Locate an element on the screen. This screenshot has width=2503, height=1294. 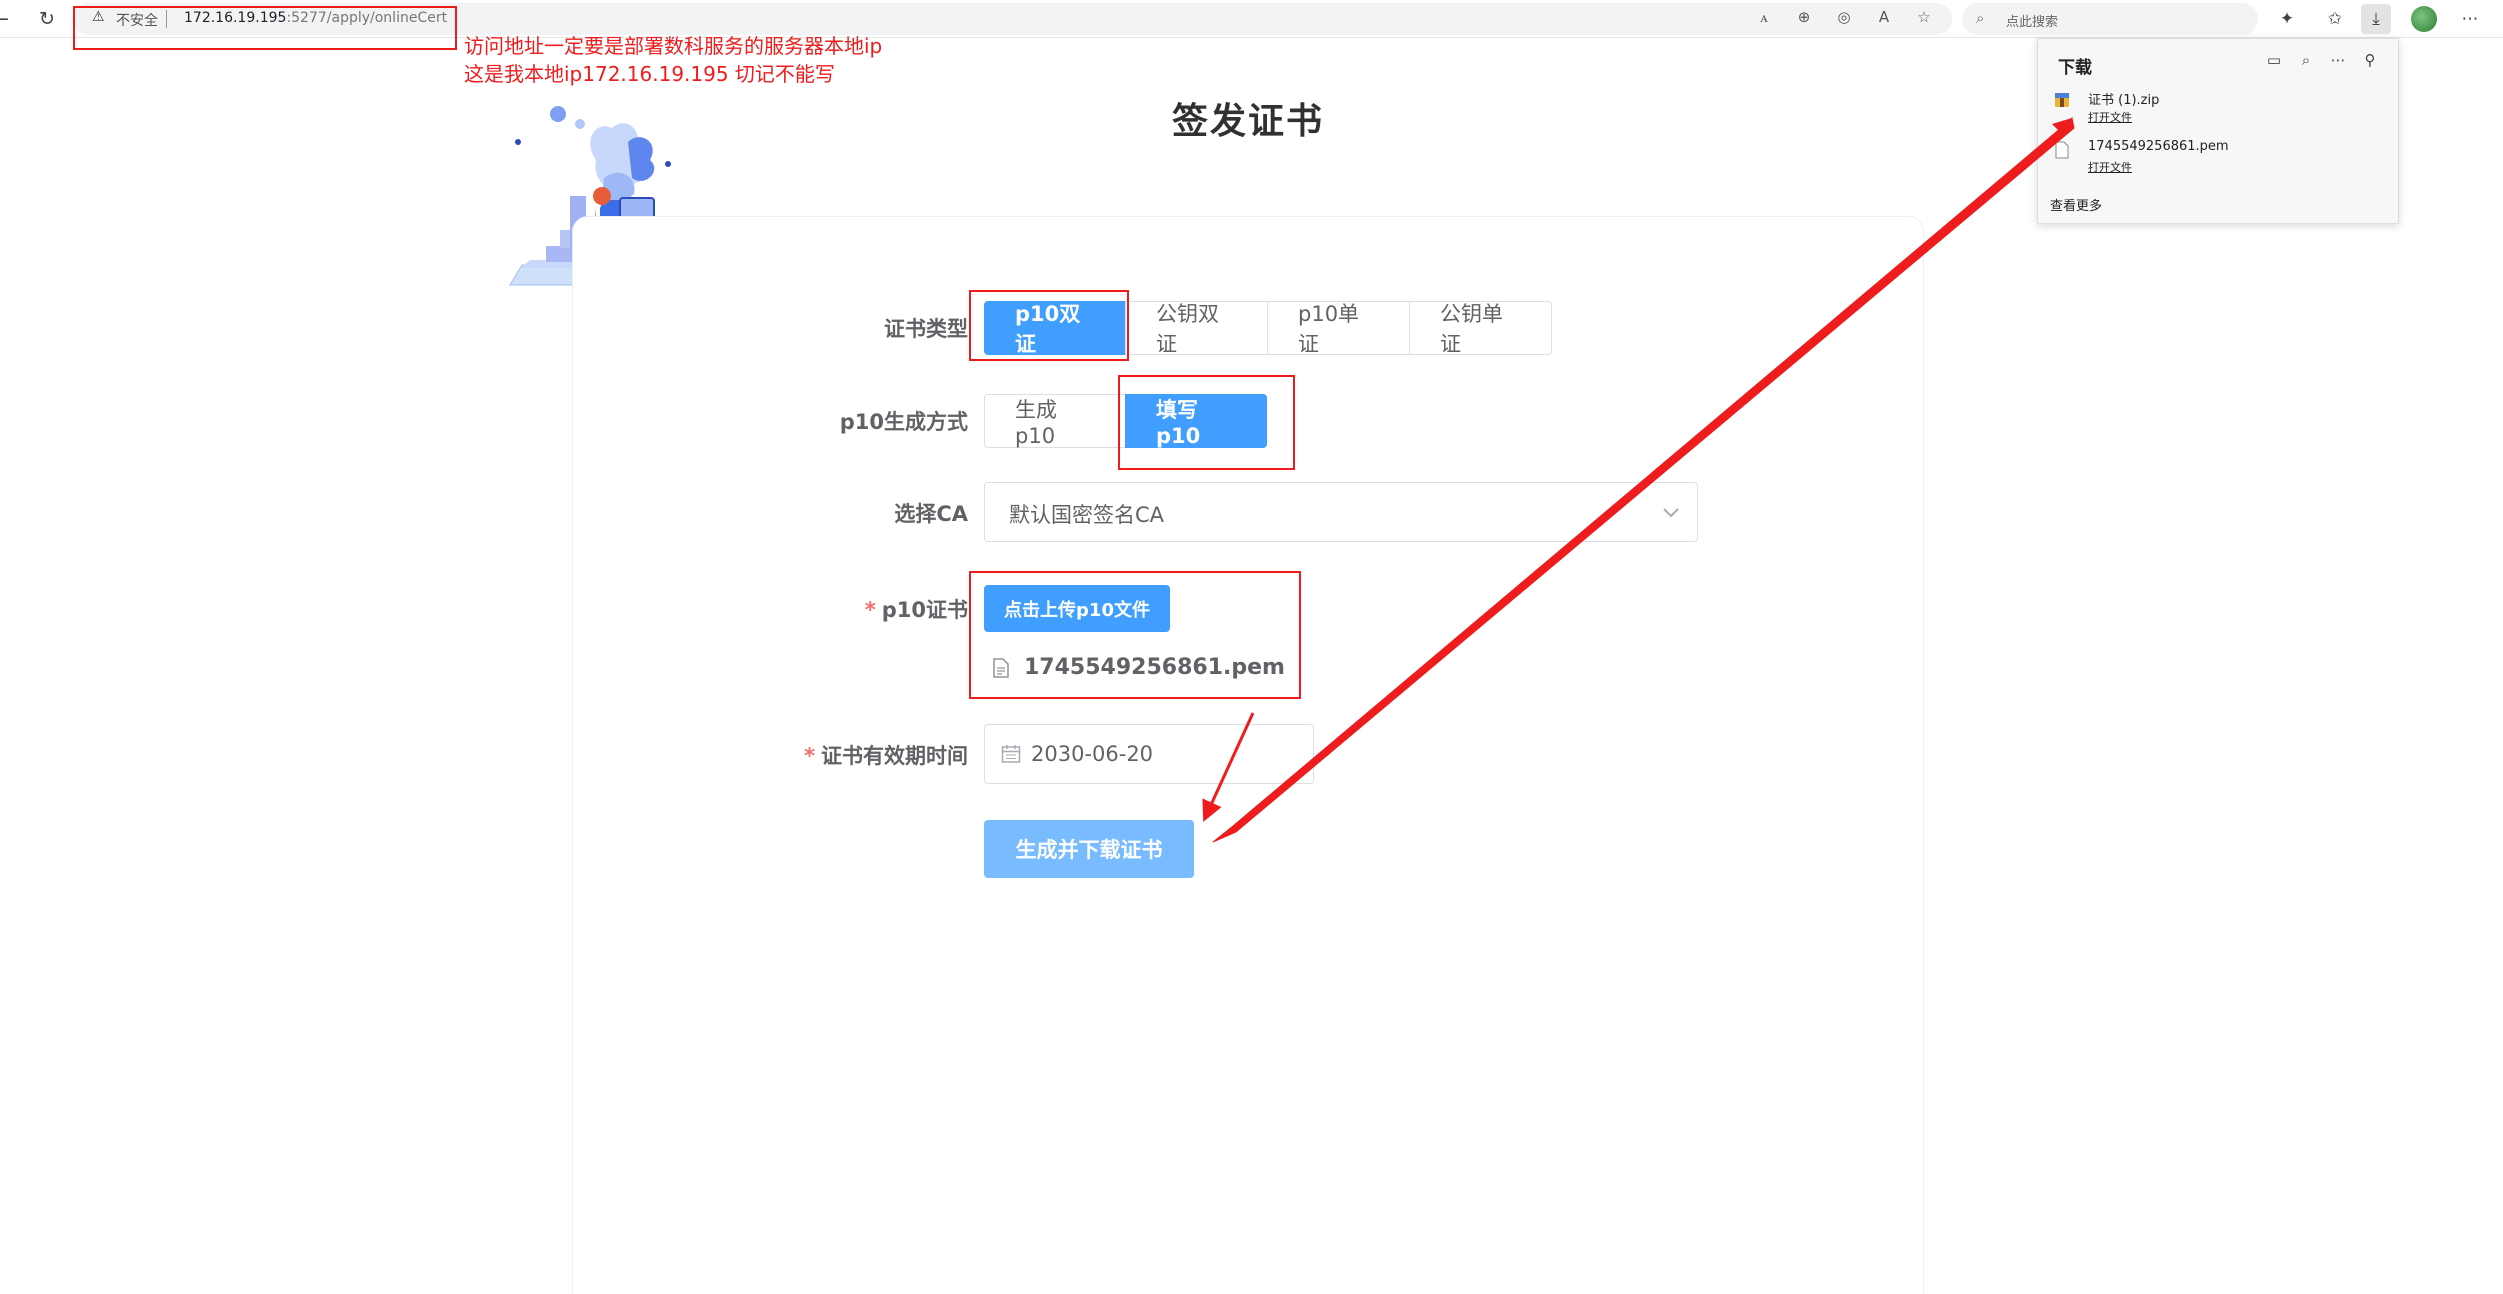
validity-date-picker: 2030-06-20 is located at coordinates (1149, 754).